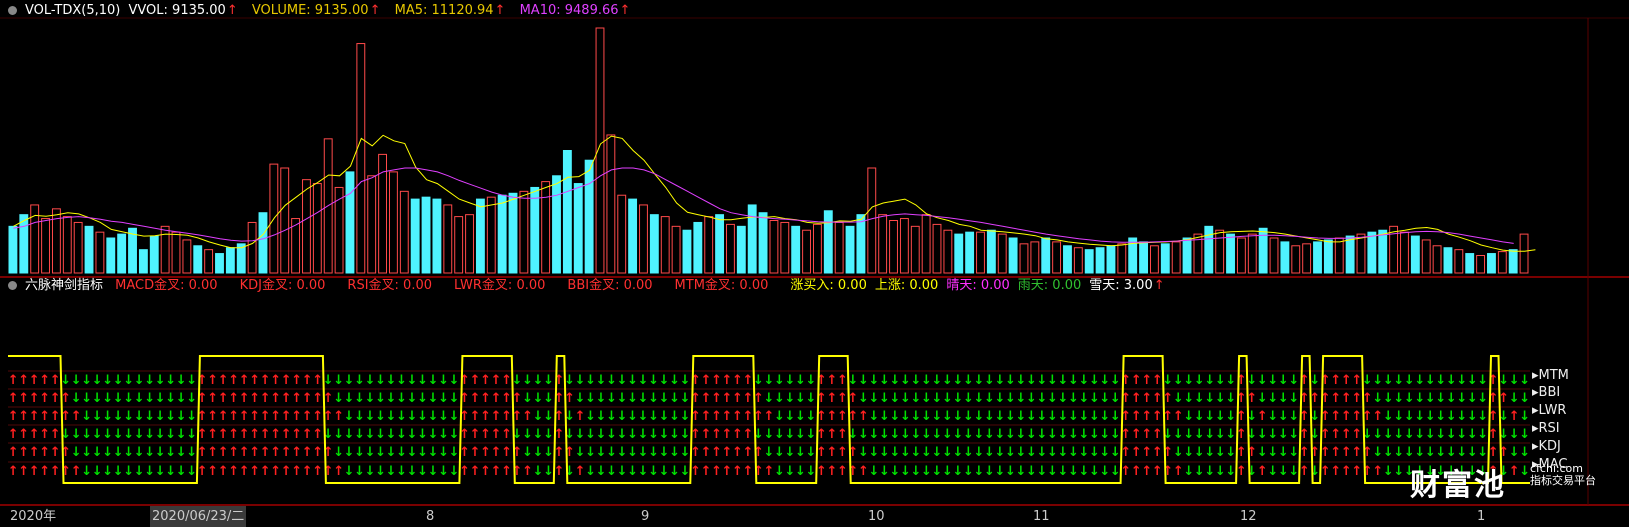 Image resolution: width=1629 pixels, height=527 pixels. Describe the element at coordinates (72, 10) in the screenshot. I see `volume-indicator-name: VOL-TDX(5,10)` at that location.